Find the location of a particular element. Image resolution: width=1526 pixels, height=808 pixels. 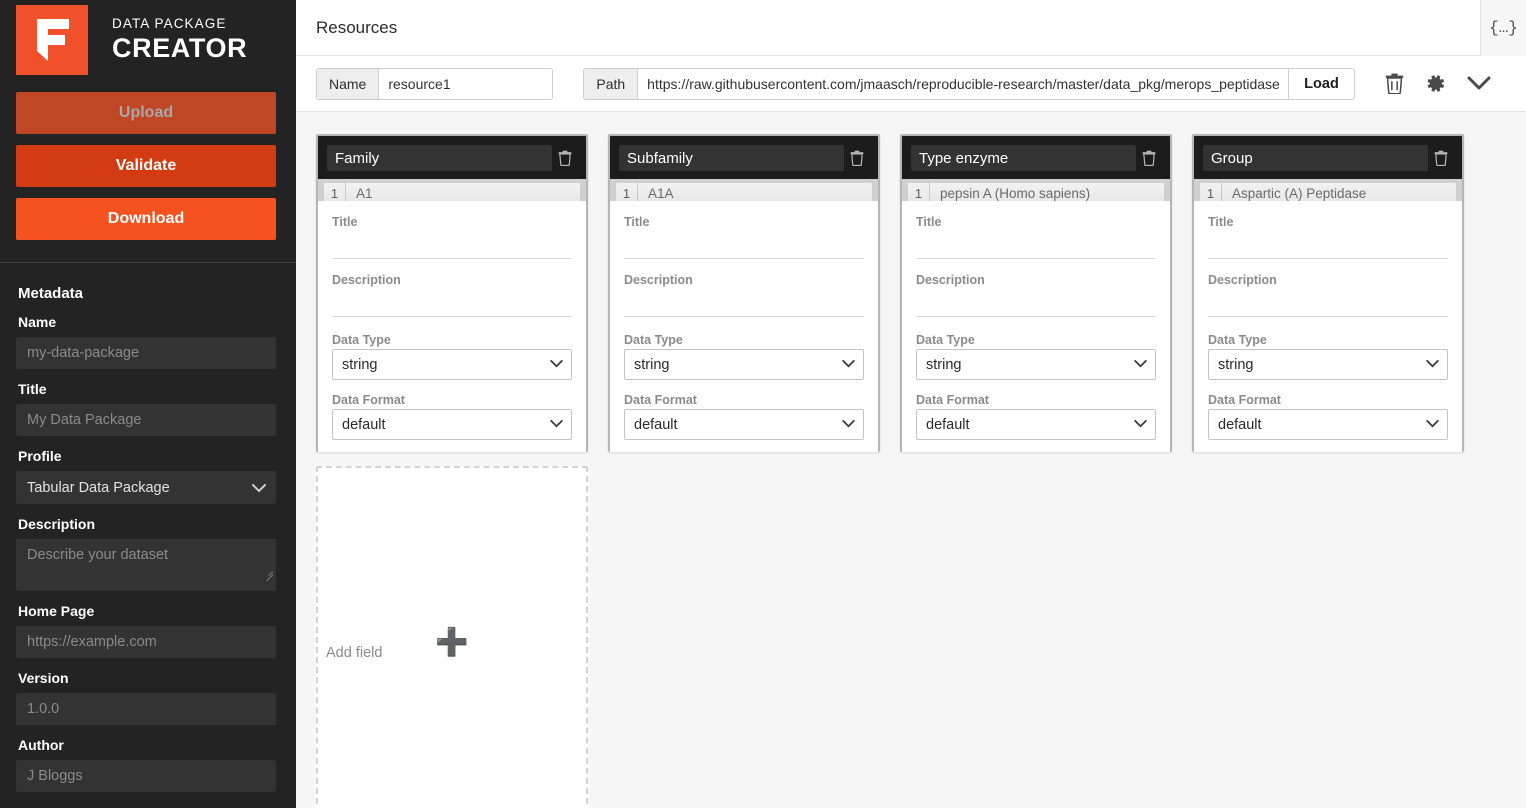

label-profile: Profile is located at coordinates (40, 456).